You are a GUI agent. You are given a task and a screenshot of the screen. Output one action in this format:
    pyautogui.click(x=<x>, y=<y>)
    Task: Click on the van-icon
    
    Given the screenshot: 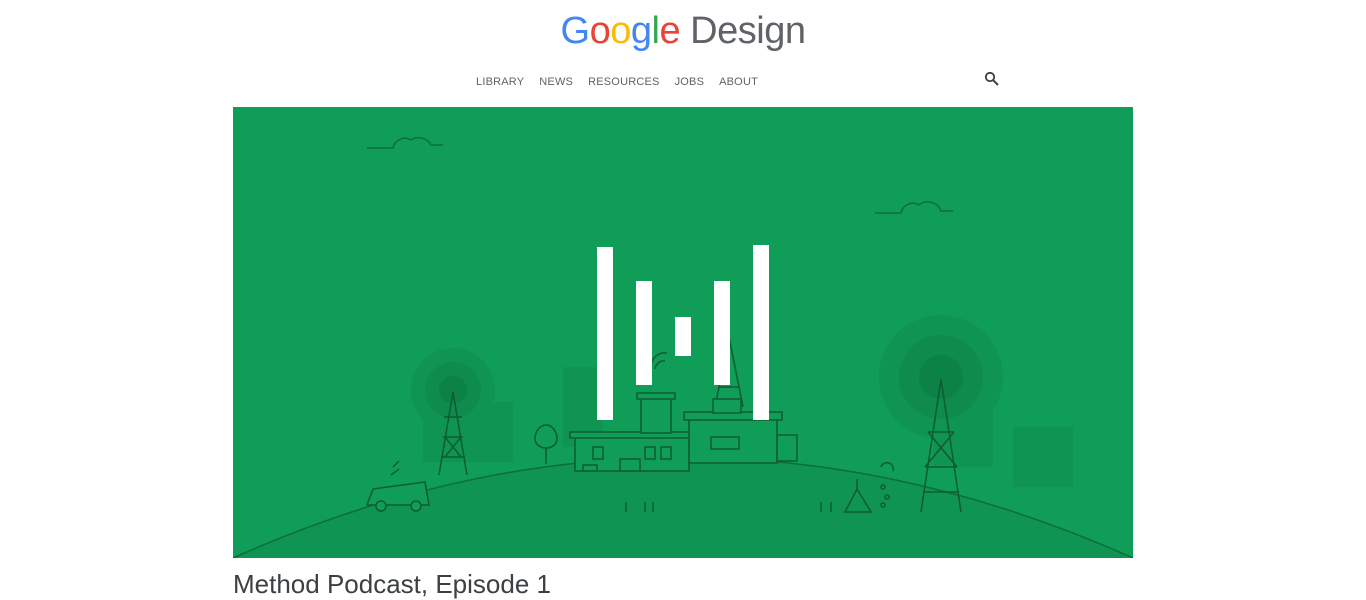 What is the action you would take?
    pyautogui.click(x=397, y=486)
    